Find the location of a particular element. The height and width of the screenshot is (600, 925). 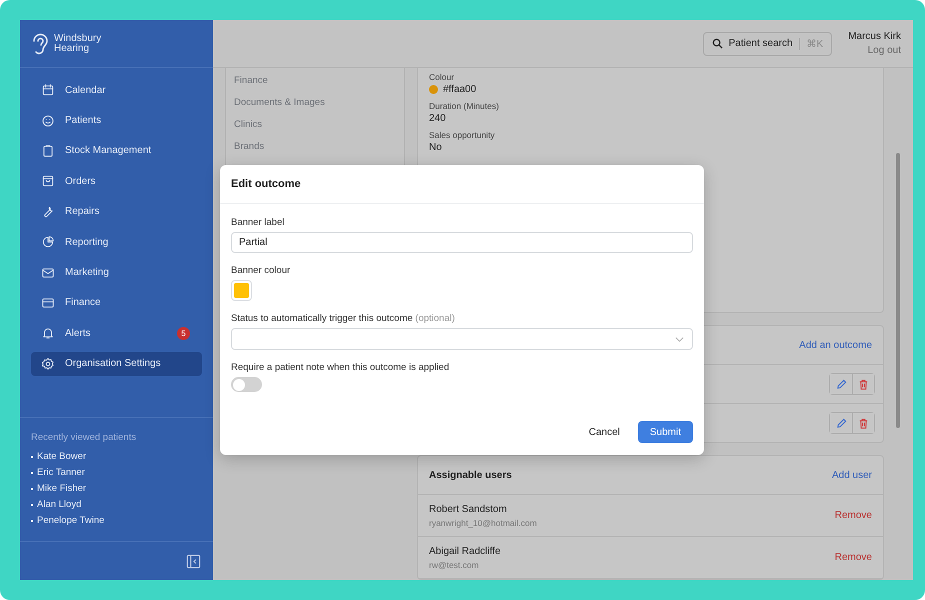

envelope-icon is located at coordinates (48, 273).